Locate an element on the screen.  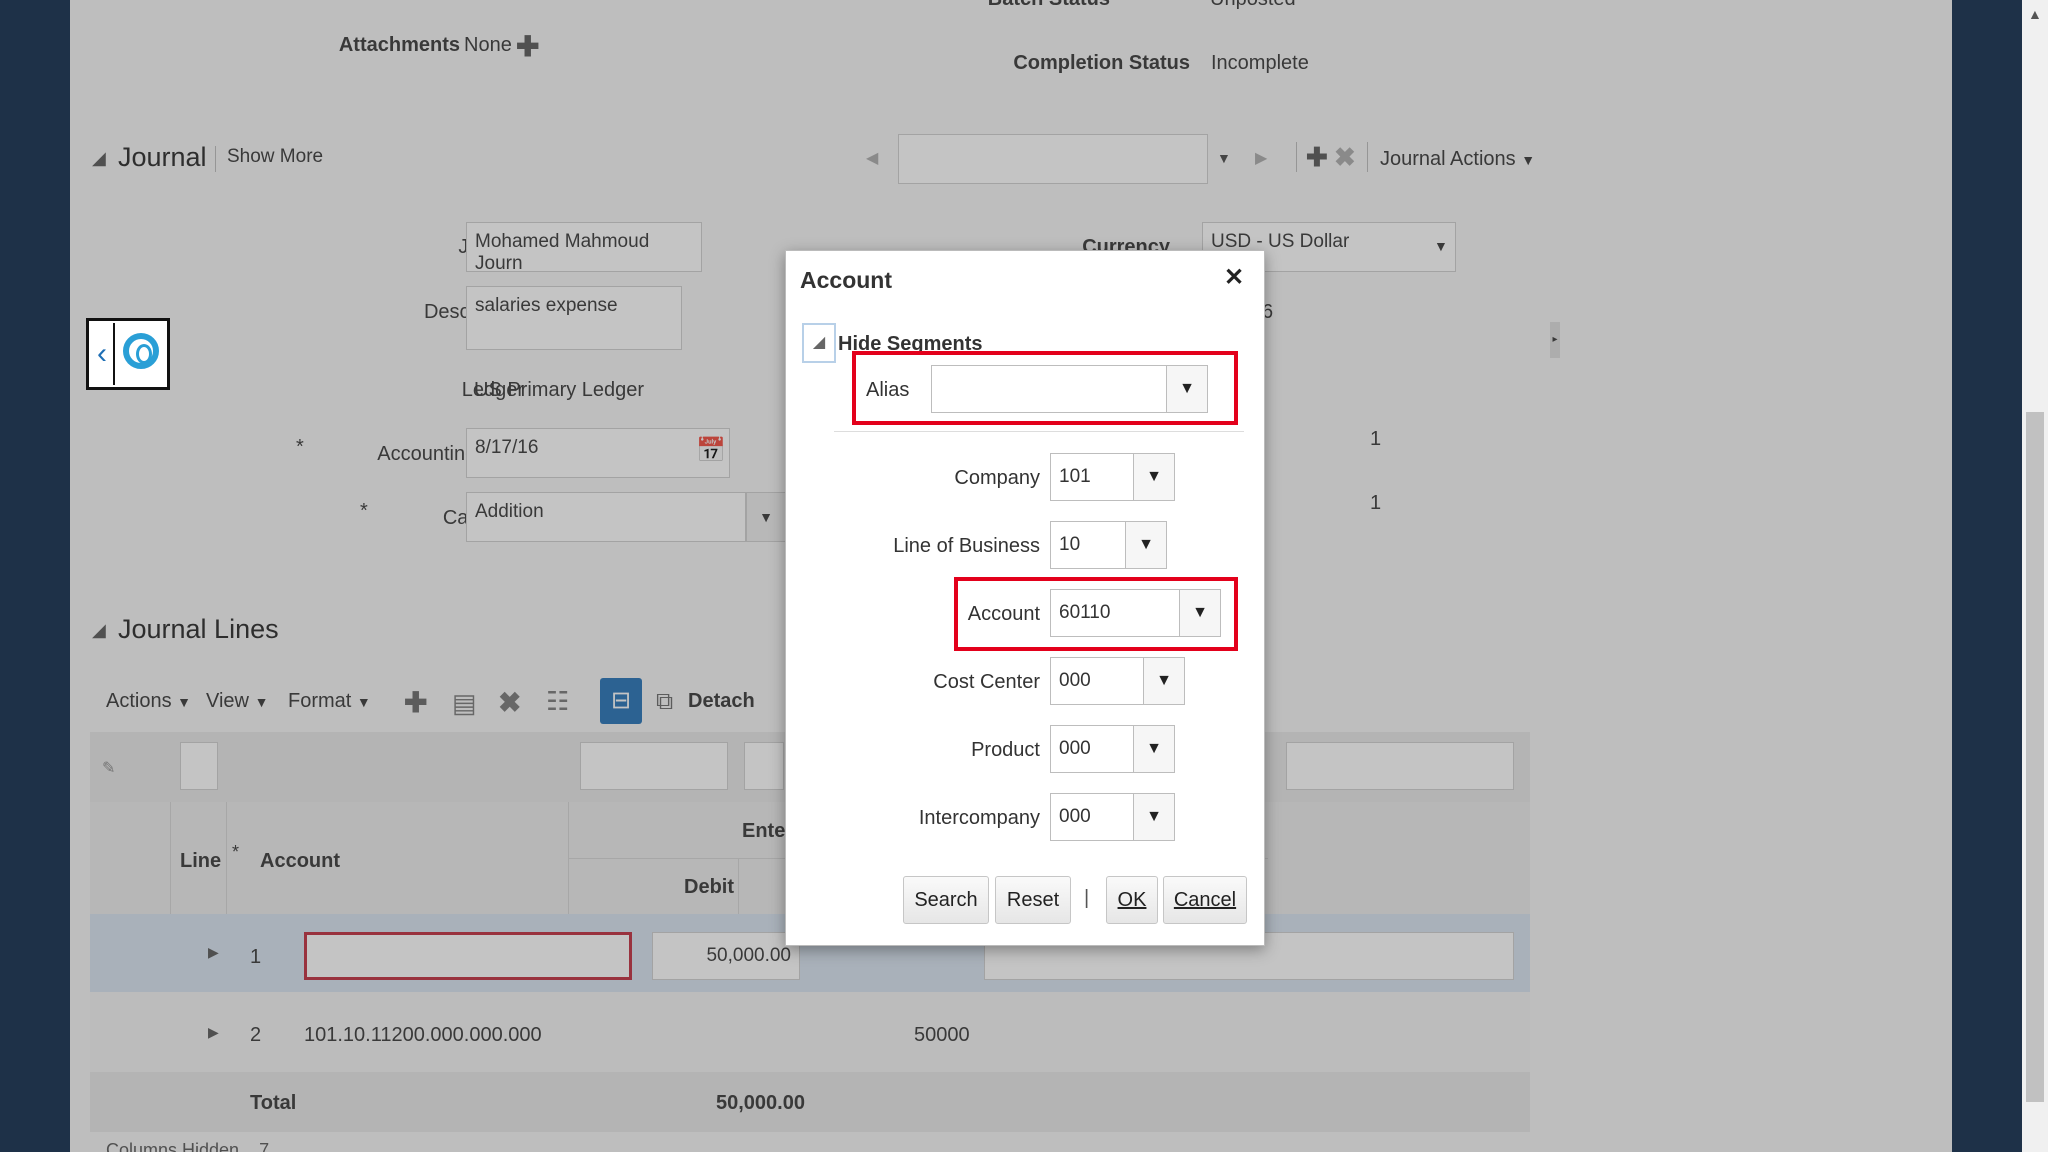
reset-button: Reset is located at coordinates (1033, 900).